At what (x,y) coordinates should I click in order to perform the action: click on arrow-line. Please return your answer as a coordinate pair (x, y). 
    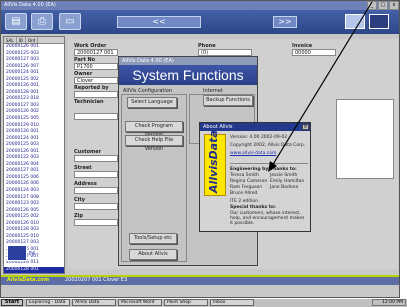
    Looking at the image, I should click on (322, 84).